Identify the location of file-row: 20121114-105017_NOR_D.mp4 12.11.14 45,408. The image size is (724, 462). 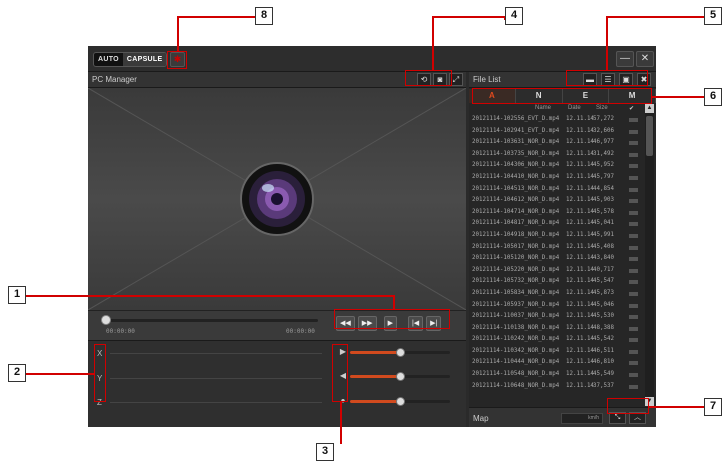
(557, 248).